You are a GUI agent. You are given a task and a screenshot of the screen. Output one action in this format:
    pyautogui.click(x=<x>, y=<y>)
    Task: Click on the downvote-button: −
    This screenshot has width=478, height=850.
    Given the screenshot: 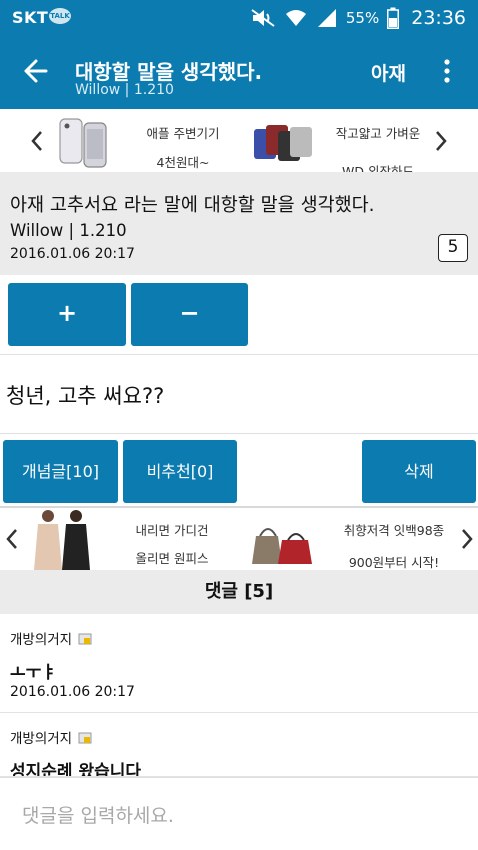 What is the action you would take?
    pyautogui.click(x=189, y=314)
    